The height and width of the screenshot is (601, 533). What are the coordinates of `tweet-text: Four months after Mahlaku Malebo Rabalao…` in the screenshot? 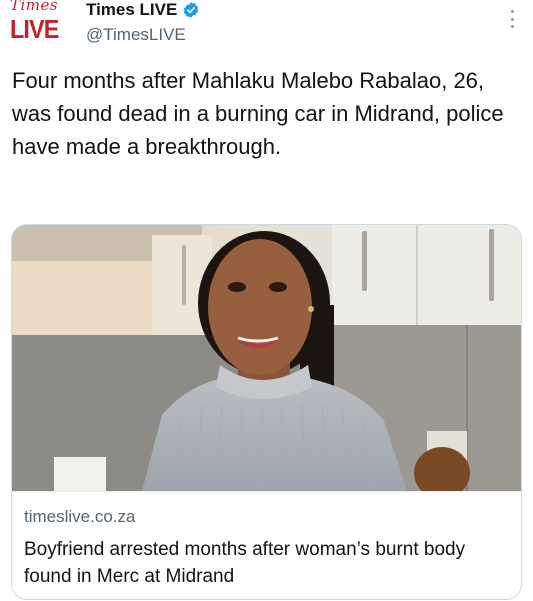 It's located at (258, 113).